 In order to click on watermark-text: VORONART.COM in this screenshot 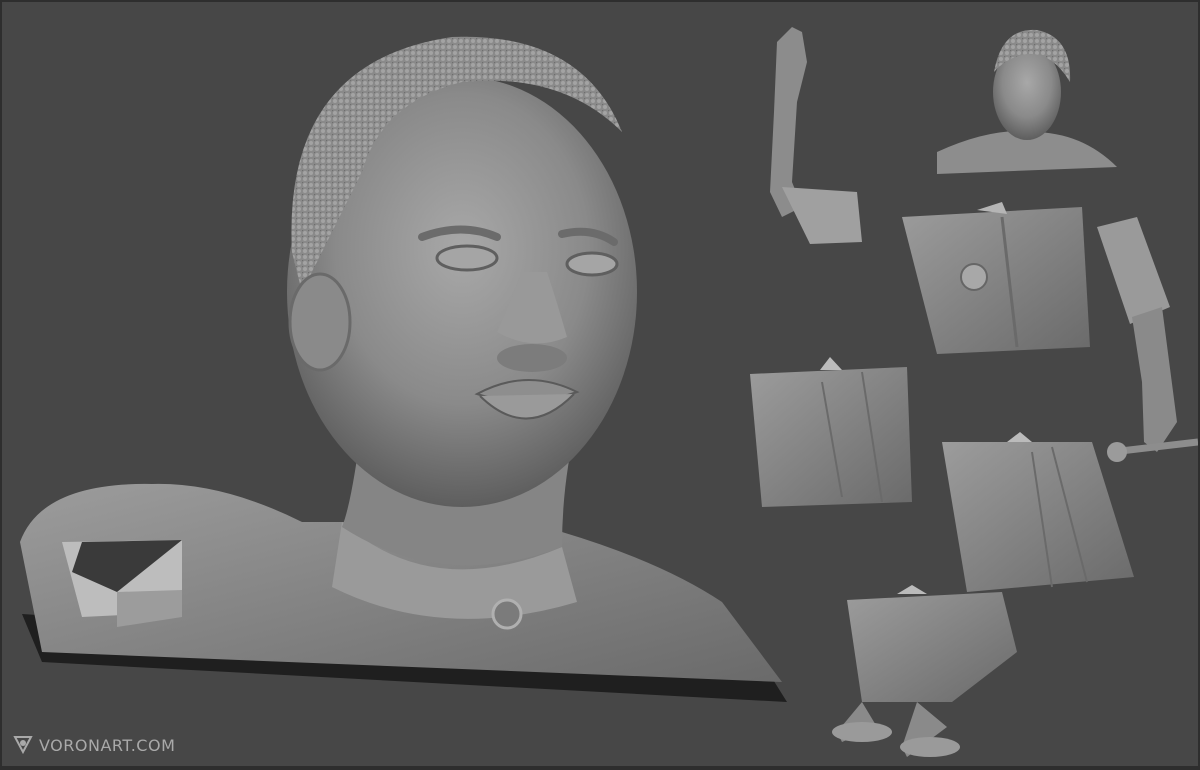, I will do `click(107, 745)`.